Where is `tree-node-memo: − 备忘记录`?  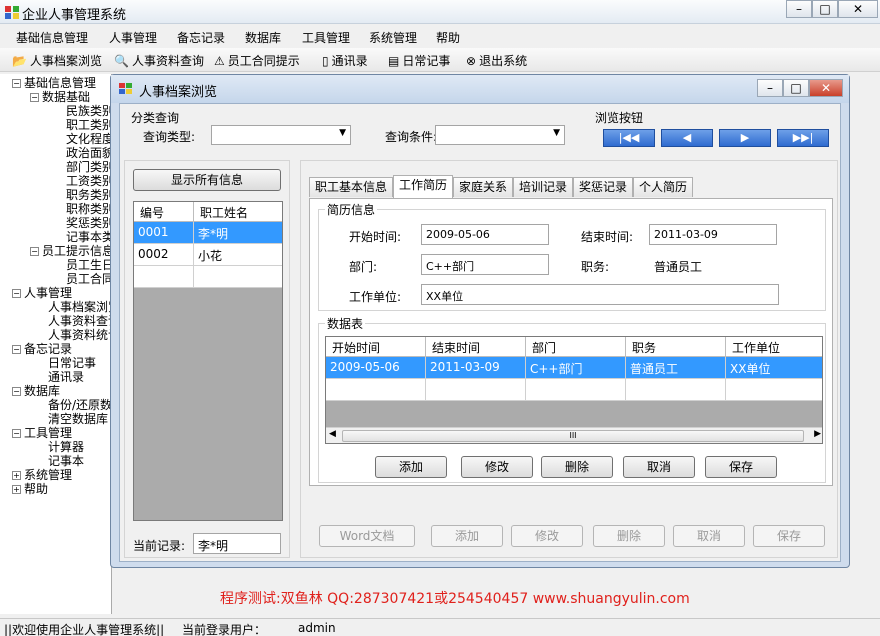
tree-node-memo: − 备忘记录 is located at coordinates (42, 349).